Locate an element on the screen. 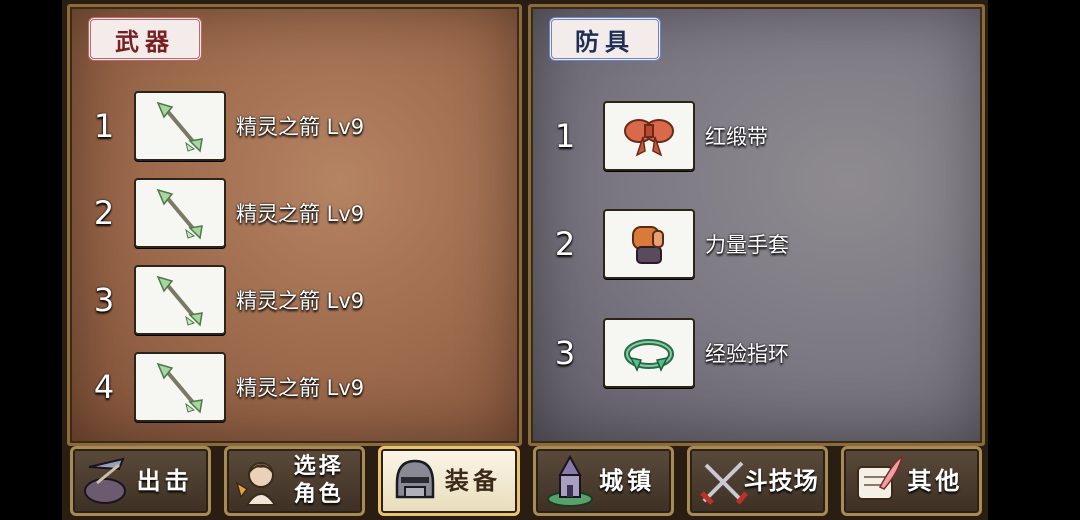 This screenshot has width=1080, height=520. town-label: 城镇 is located at coordinates (627, 481).